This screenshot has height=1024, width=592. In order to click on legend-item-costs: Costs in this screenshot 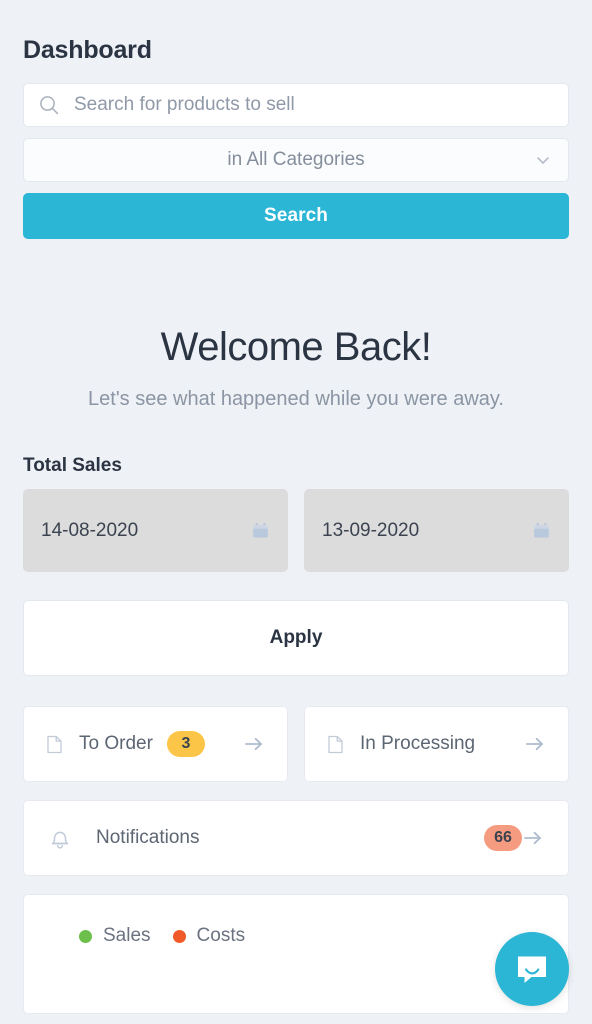, I will do `click(209, 936)`.